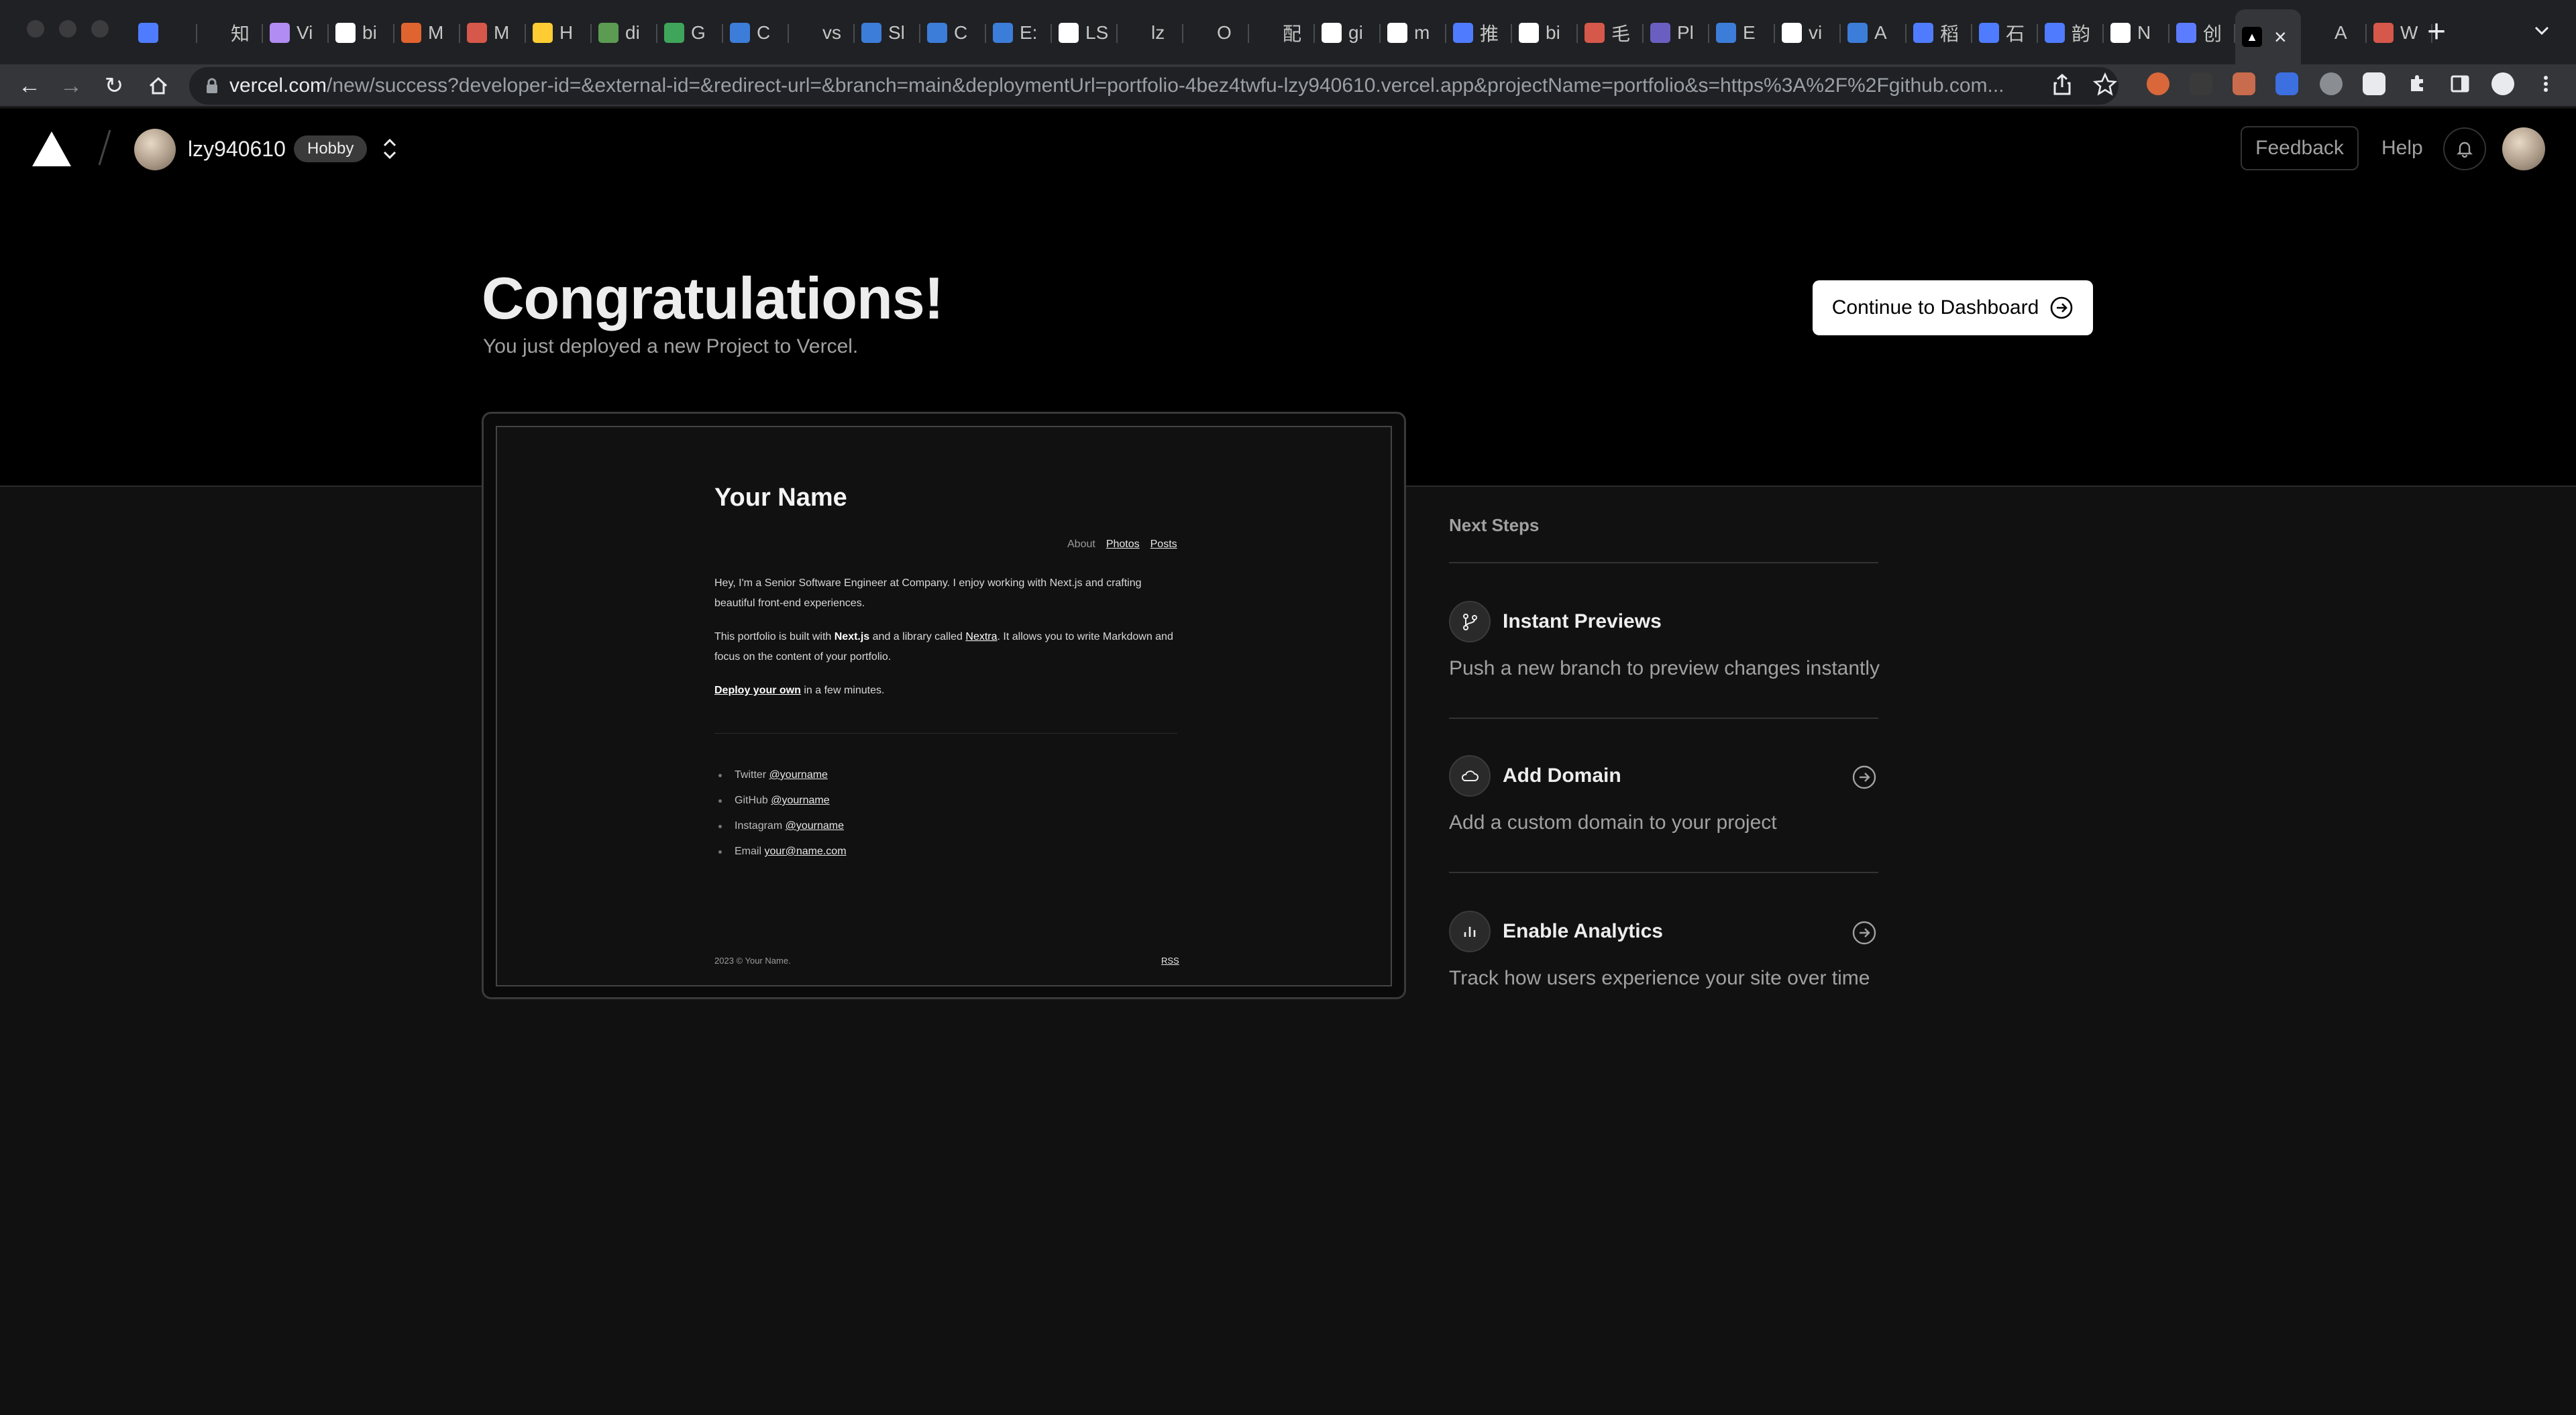  What do you see at coordinates (1582, 621) in the screenshot?
I see `step-heading-instant-previews: Instant Previews` at bounding box center [1582, 621].